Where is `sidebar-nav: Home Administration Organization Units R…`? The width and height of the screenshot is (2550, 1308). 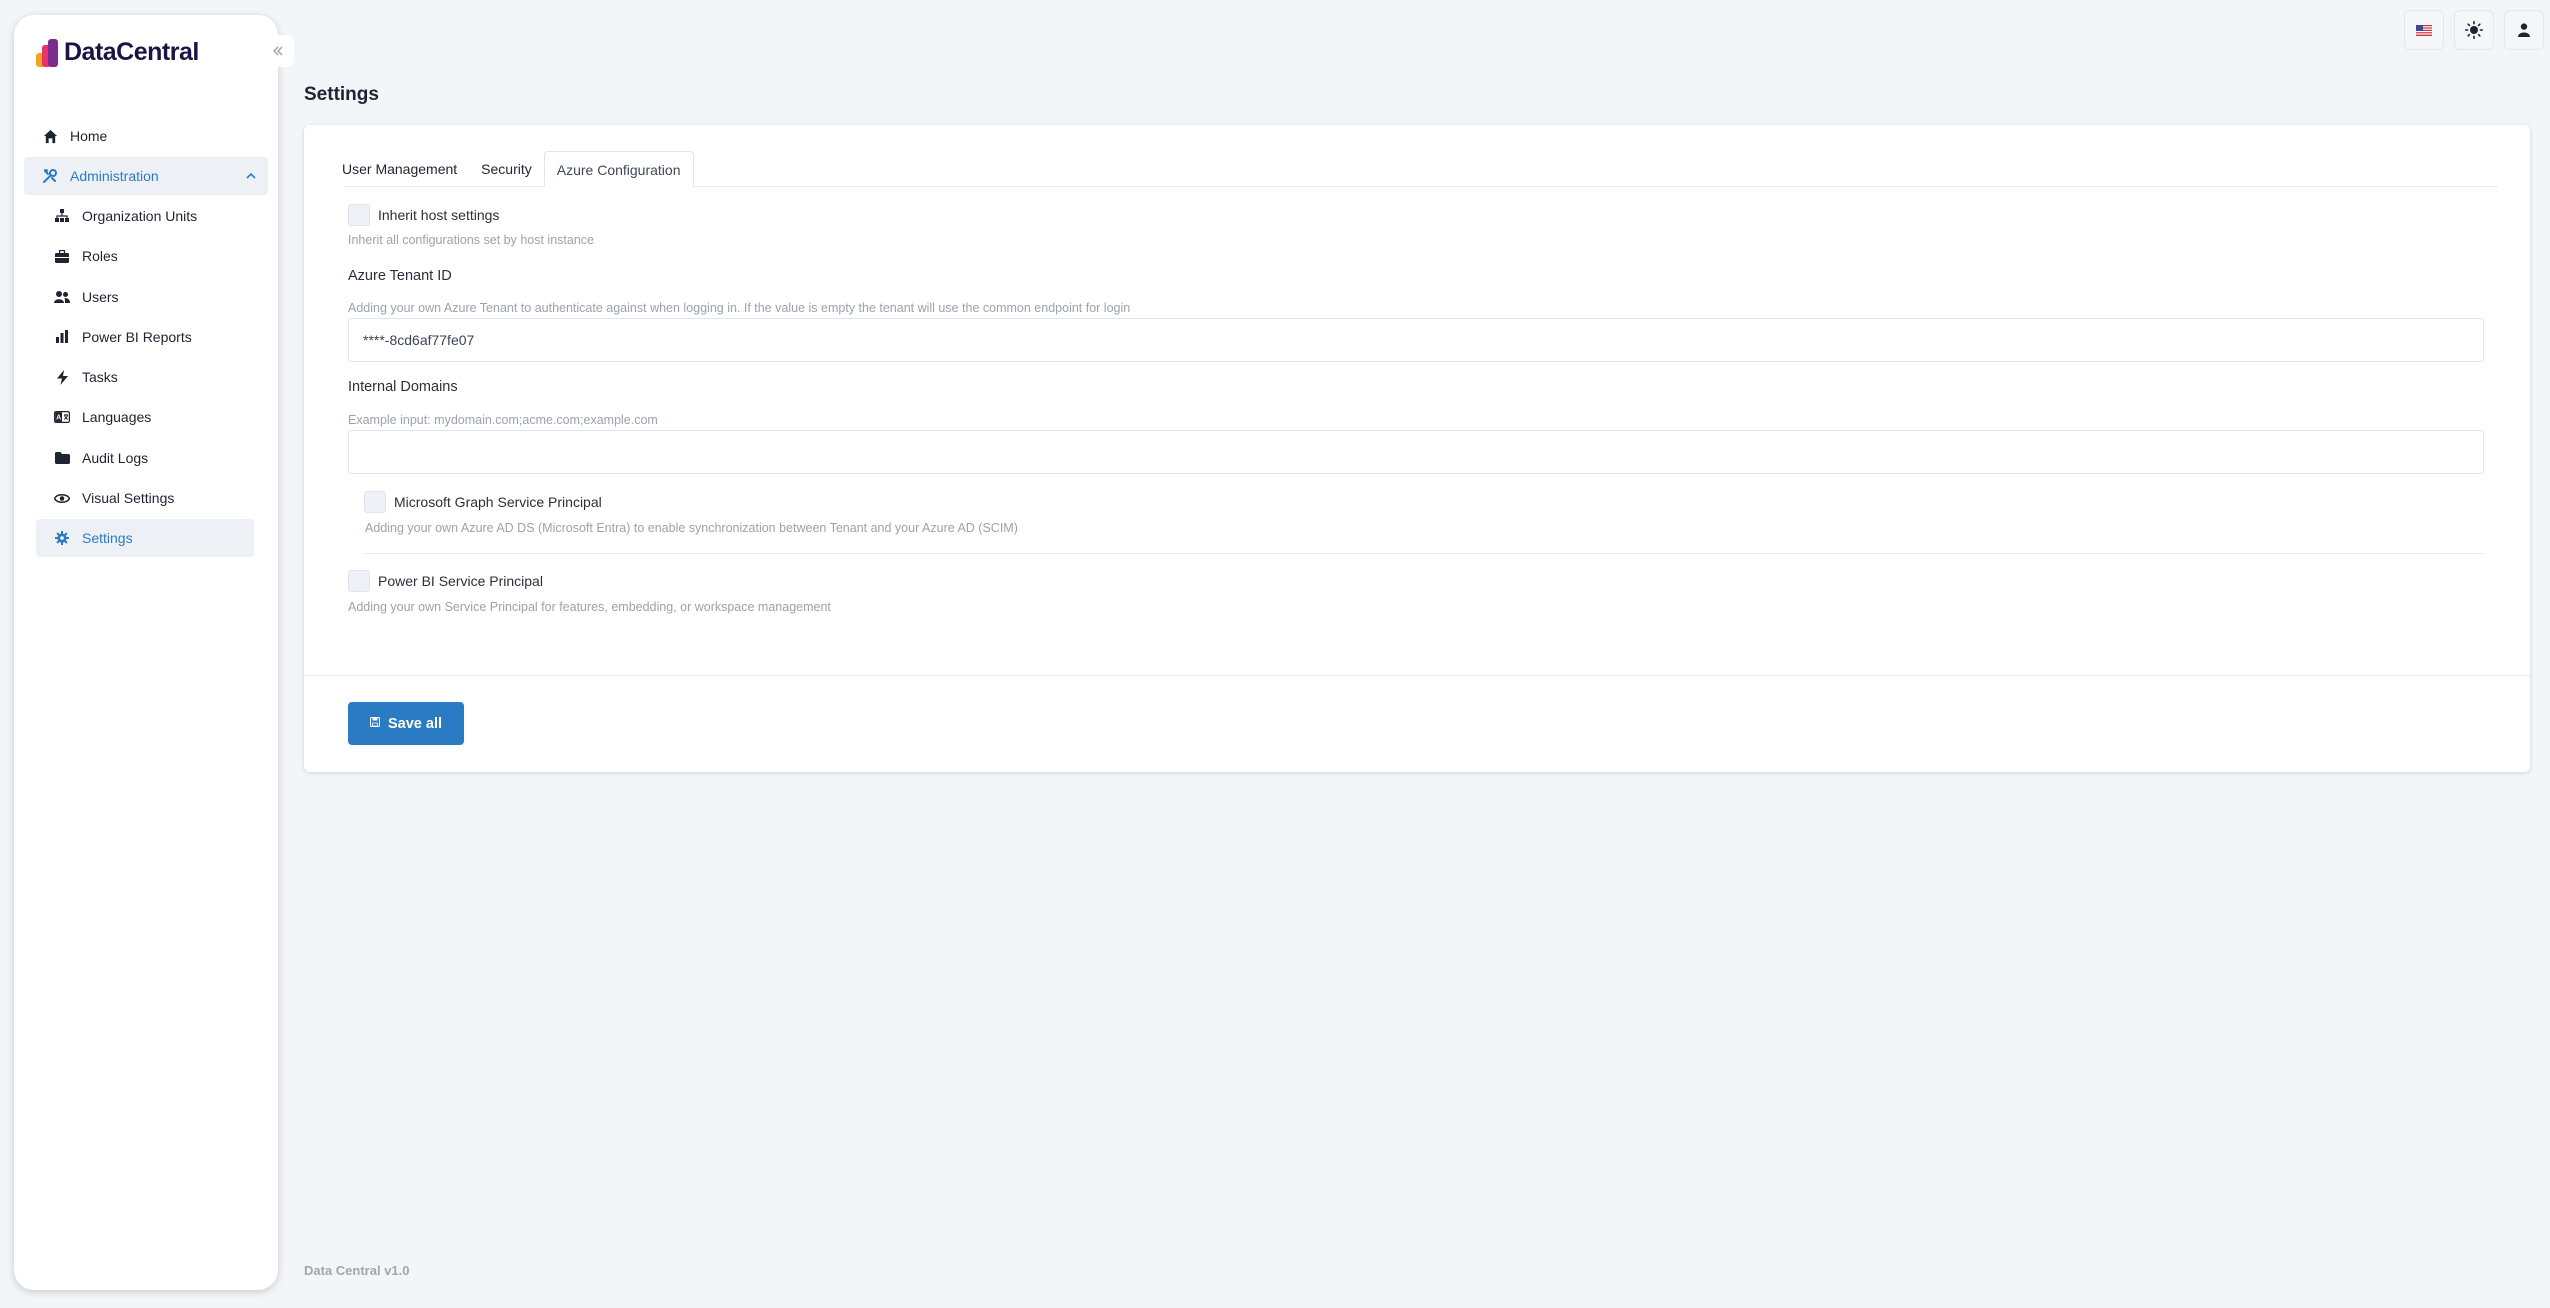
sidebar-nav: Home Administration Organization Units R… is located at coordinates (146, 338).